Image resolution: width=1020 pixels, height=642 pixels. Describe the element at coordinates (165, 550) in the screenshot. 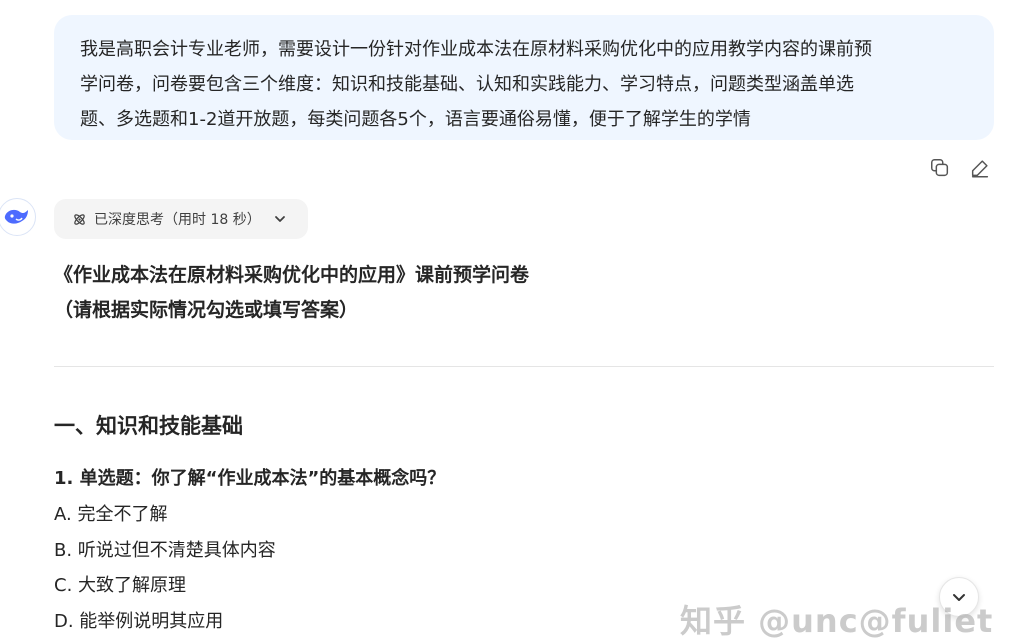

I see `option-item: B. 听说过但不清楚具体内容` at that location.